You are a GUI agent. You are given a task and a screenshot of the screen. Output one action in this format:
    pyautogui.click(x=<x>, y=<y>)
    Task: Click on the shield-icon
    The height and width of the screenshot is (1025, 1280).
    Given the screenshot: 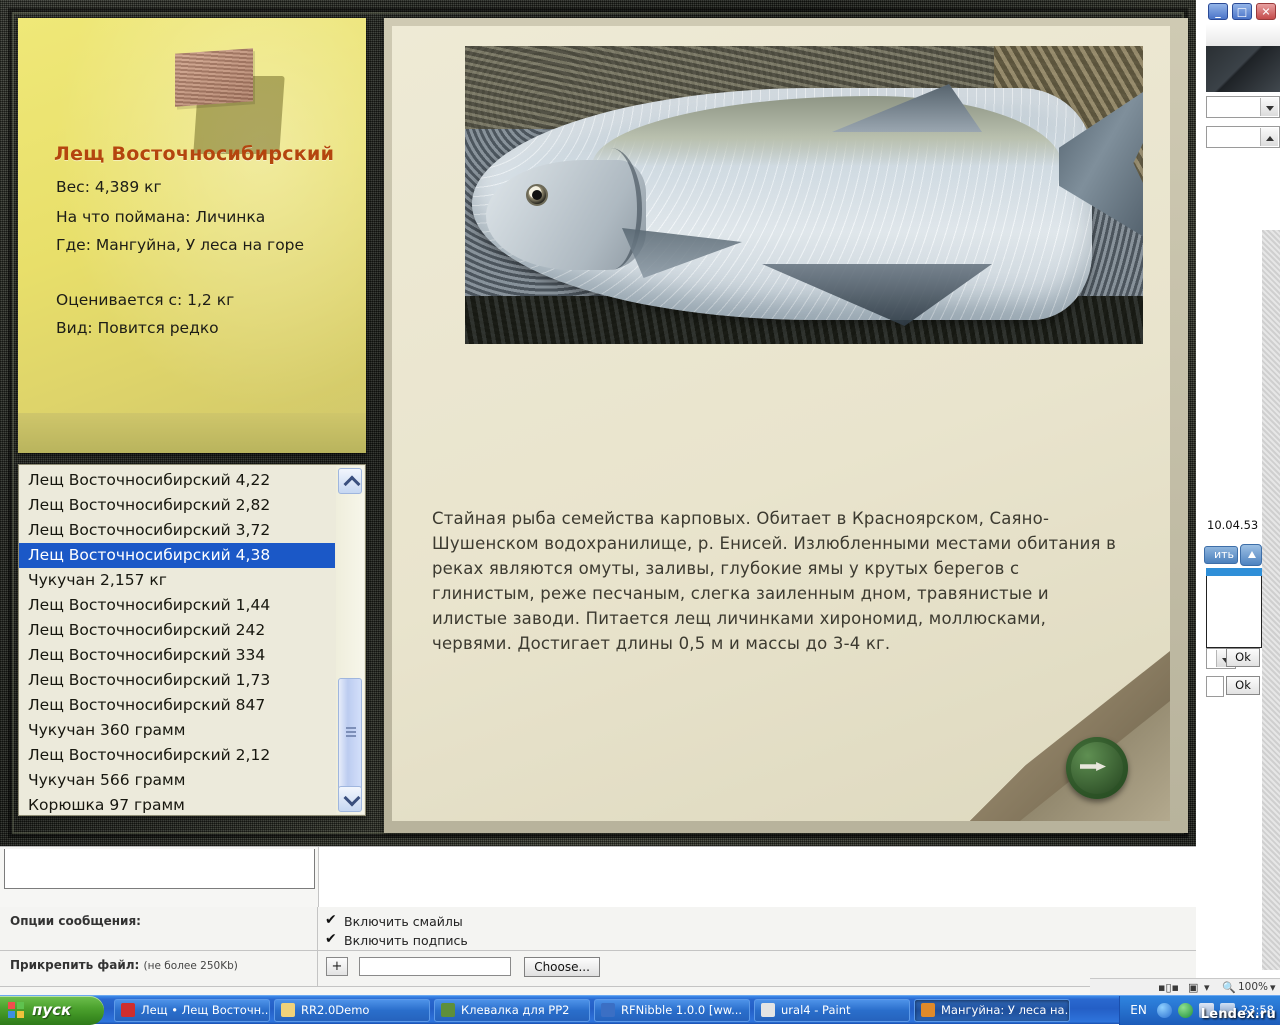 What is the action you would take?
    pyautogui.click(x=1164, y=1010)
    